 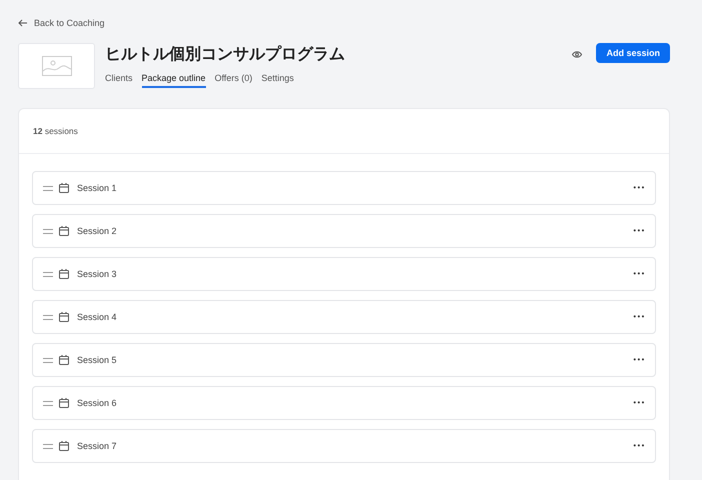 What do you see at coordinates (277, 80) in the screenshot?
I see `tab: Settings` at bounding box center [277, 80].